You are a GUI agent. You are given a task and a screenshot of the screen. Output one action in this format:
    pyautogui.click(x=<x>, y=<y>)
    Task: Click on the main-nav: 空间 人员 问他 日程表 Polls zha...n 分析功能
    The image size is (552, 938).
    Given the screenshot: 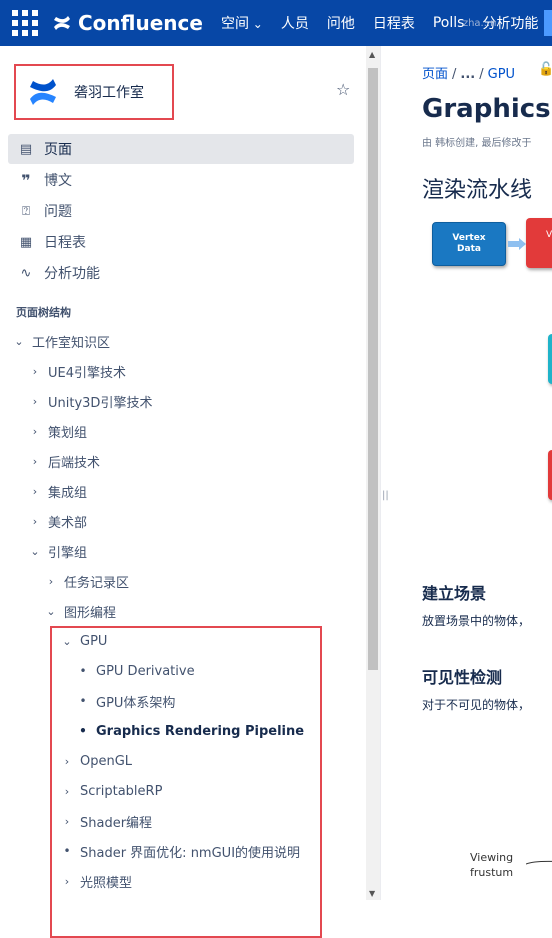 What is the action you would take?
    pyautogui.click(x=386, y=23)
    